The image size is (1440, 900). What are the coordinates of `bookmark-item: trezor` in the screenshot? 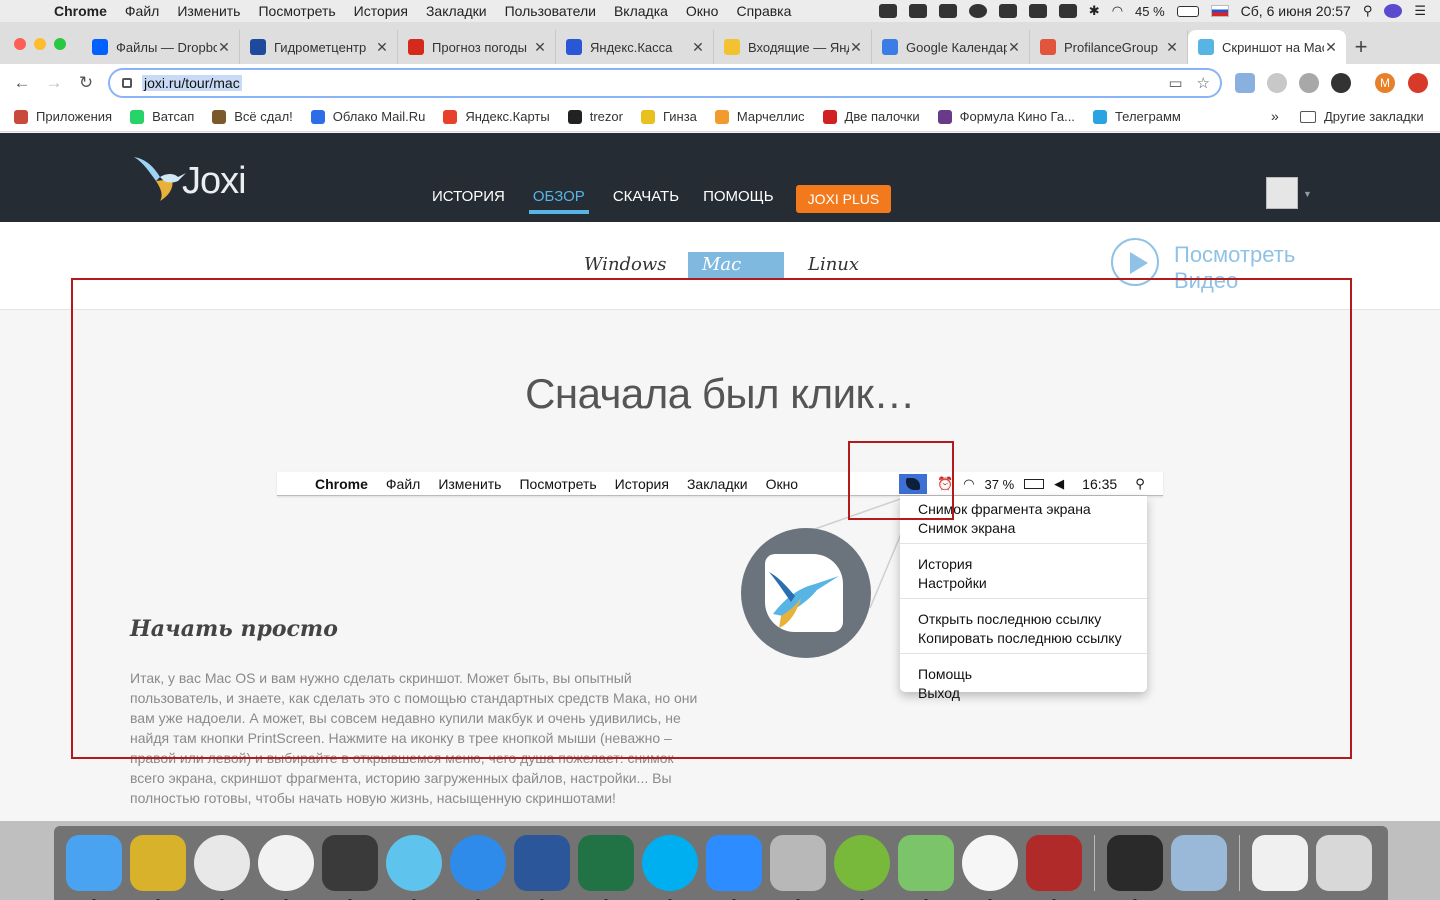 It's located at (595, 116).